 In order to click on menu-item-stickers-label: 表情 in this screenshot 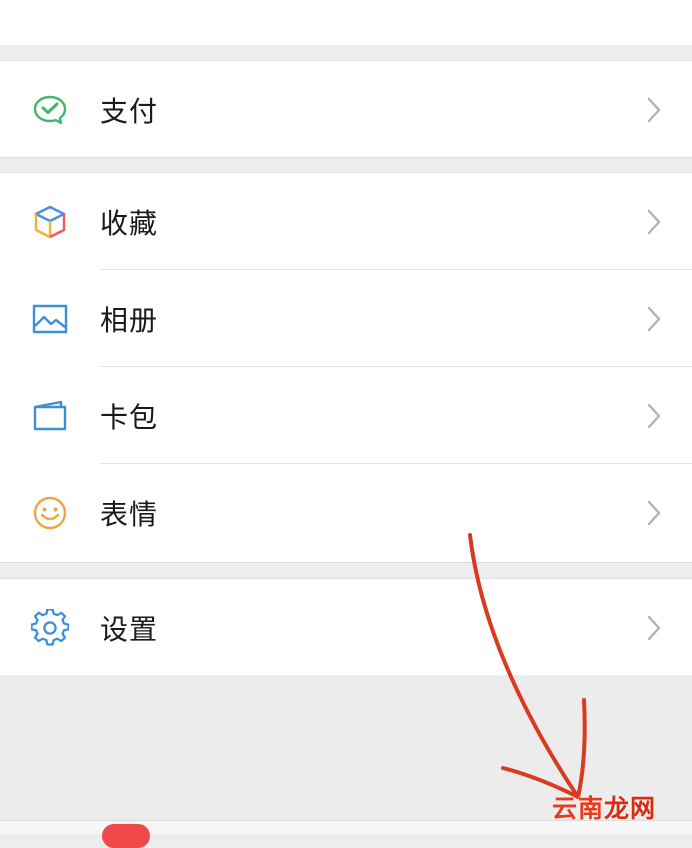, I will do `click(129, 514)`.